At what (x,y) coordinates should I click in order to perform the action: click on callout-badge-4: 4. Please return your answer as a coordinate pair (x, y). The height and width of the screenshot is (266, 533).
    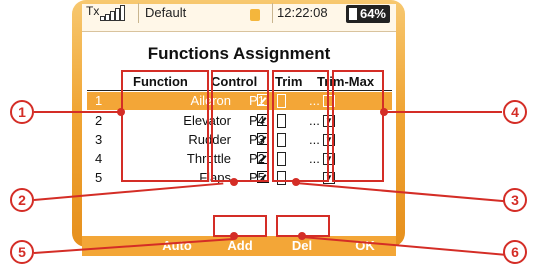
    Looking at the image, I should click on (515, 112).